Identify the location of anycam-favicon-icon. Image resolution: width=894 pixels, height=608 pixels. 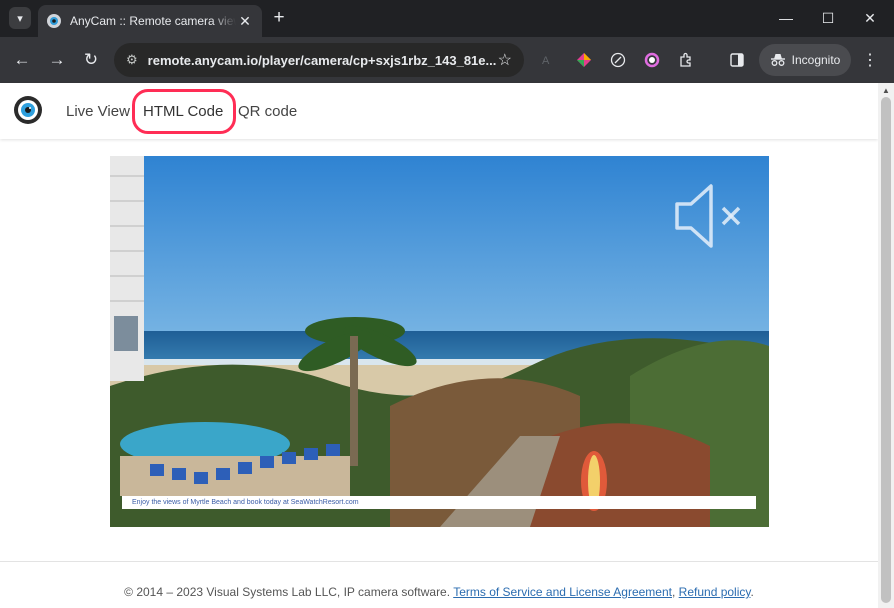
(54, 21).